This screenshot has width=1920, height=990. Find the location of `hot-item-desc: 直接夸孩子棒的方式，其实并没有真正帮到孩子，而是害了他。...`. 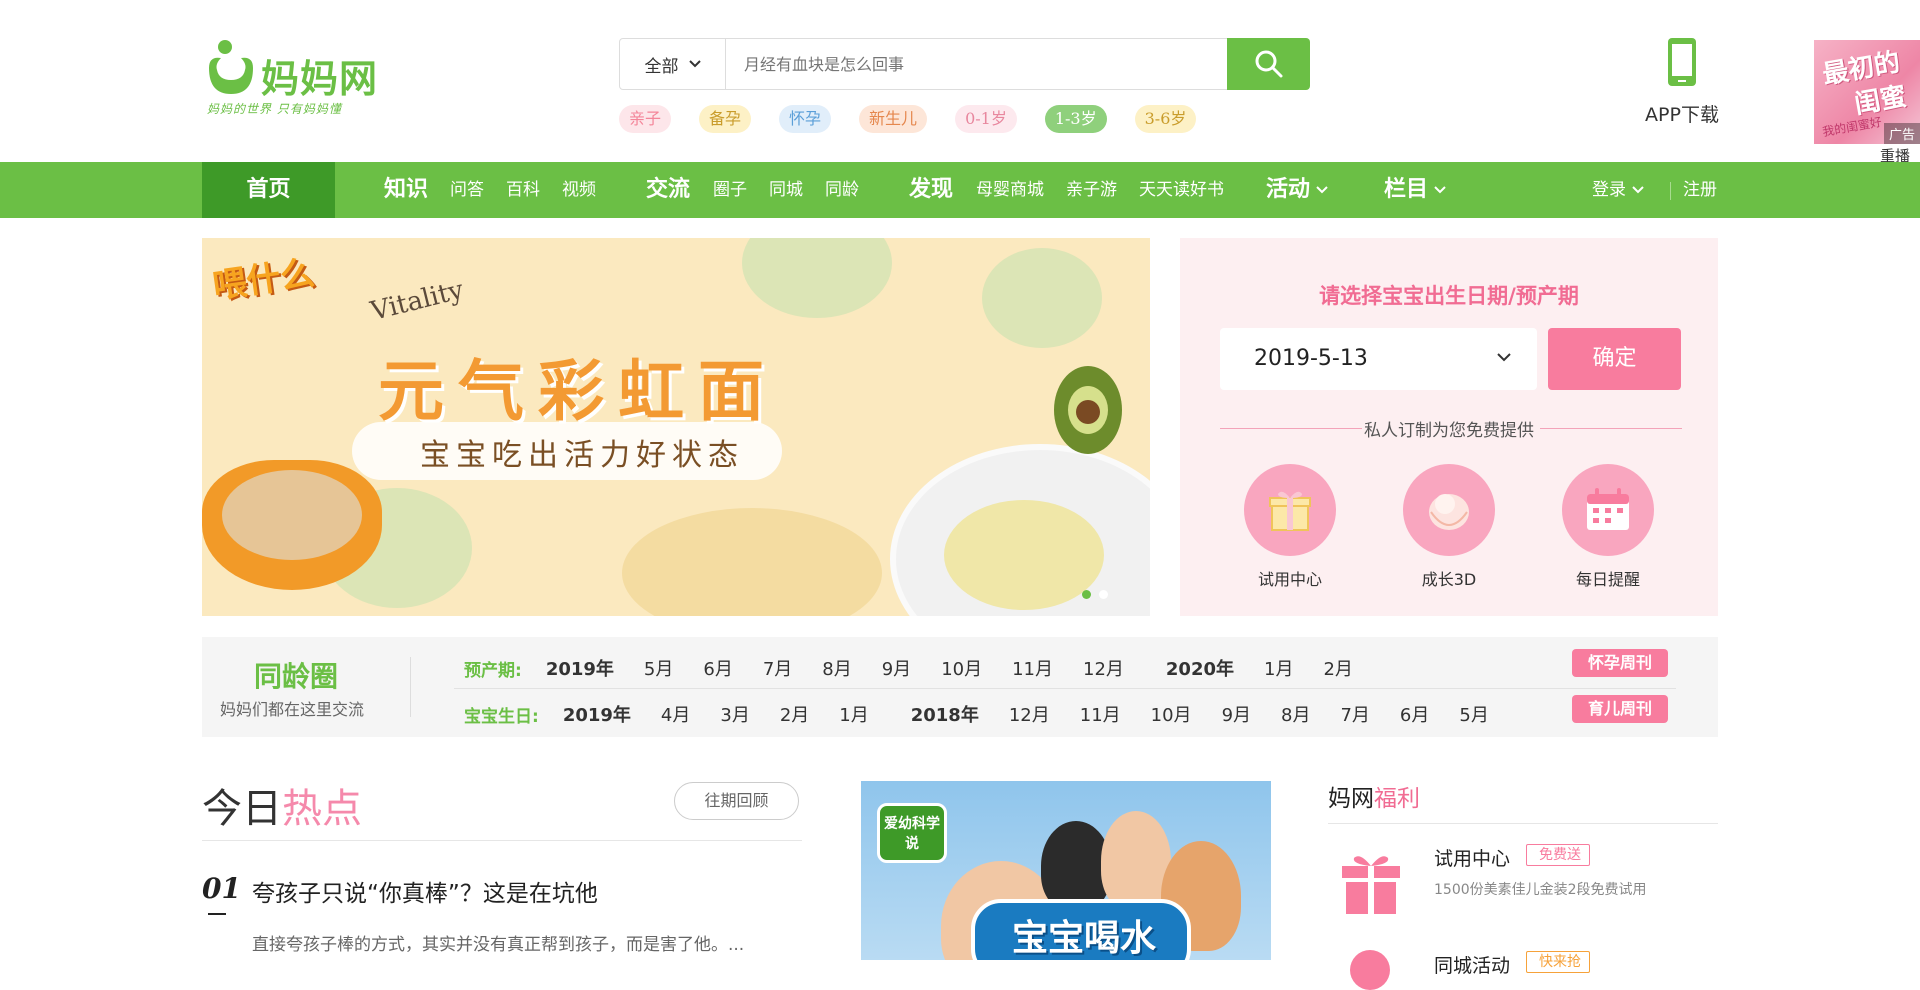

hot-item-desc: 直接夸孩子棒的方式，其实并没有真正帮到孩子，而是害了他。... is located at coordinates (498, 945).